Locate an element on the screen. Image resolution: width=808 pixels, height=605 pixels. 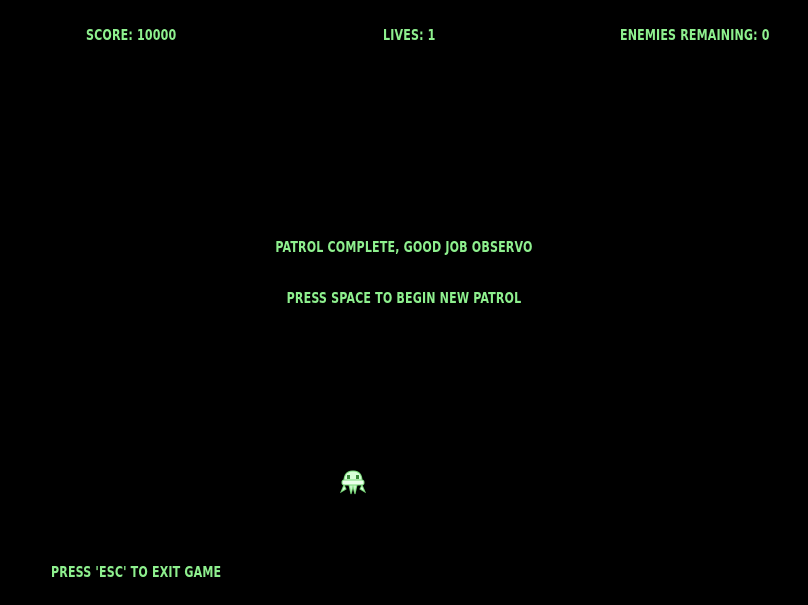
patrol-complete-message: PATROL COMPLETE, GOOD JOB OBSERVO is located at coordinates (404, 247).